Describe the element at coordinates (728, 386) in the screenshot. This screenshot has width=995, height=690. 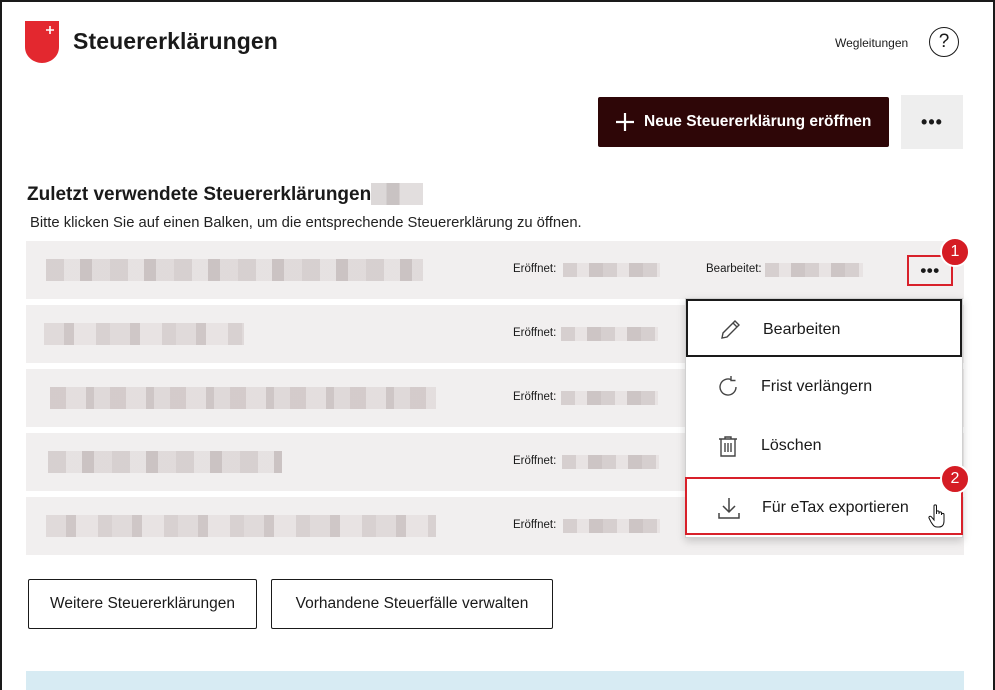
I see `refresh-icon` at that location.